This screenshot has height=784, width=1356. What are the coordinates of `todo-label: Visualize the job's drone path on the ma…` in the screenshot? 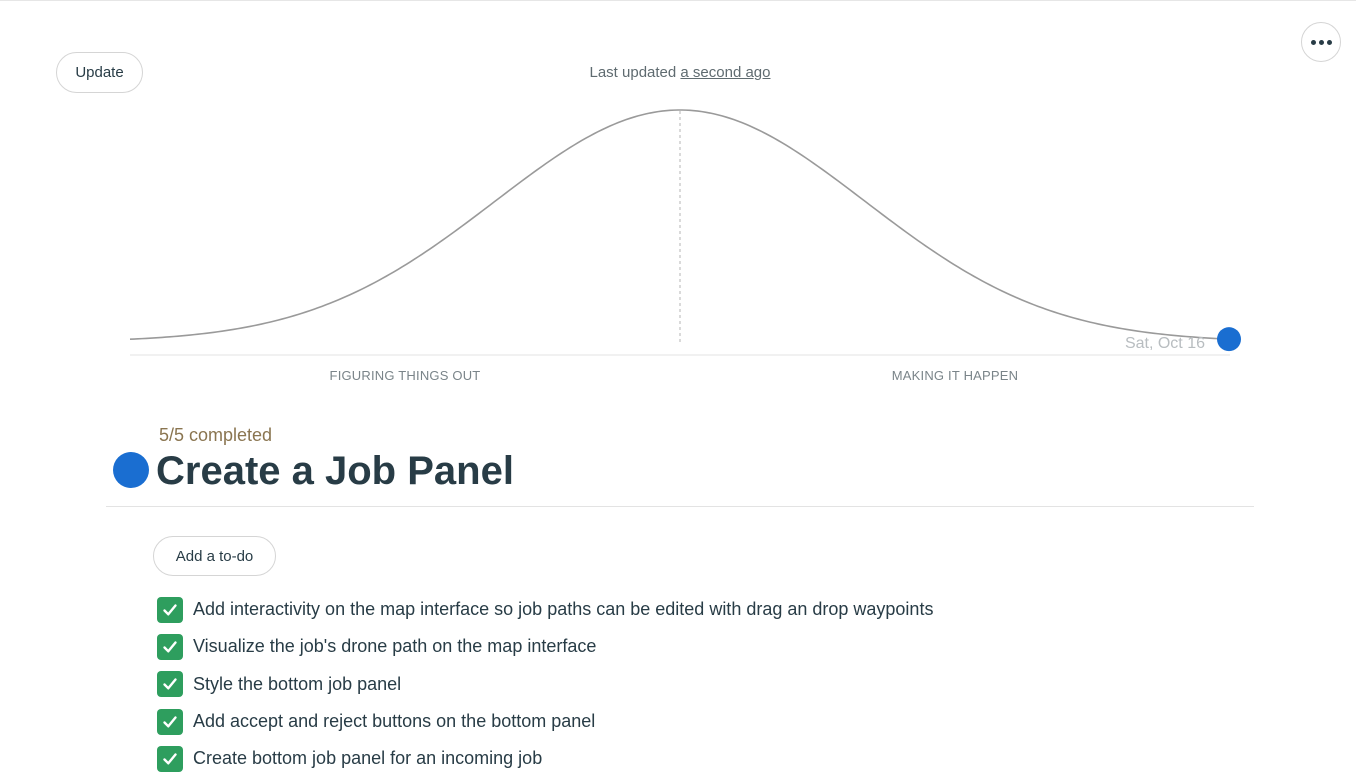 It's located at (394, 646).